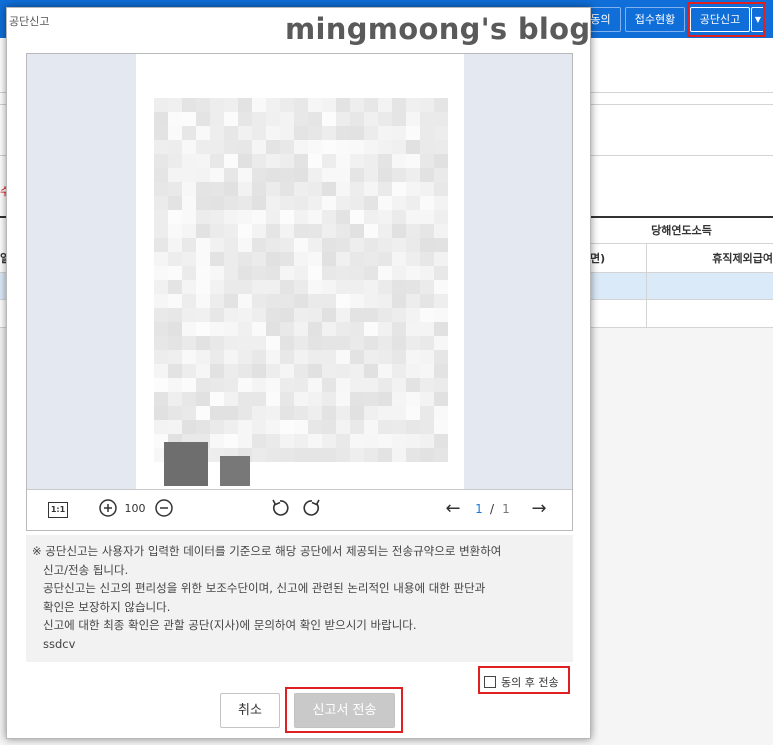 The height and width of the screenshot is (745, 773). What do you see at coordinates (742, 258) in the screenshot?
I see `column-header: 휴직제외급여` at bounding box center [742, 258].